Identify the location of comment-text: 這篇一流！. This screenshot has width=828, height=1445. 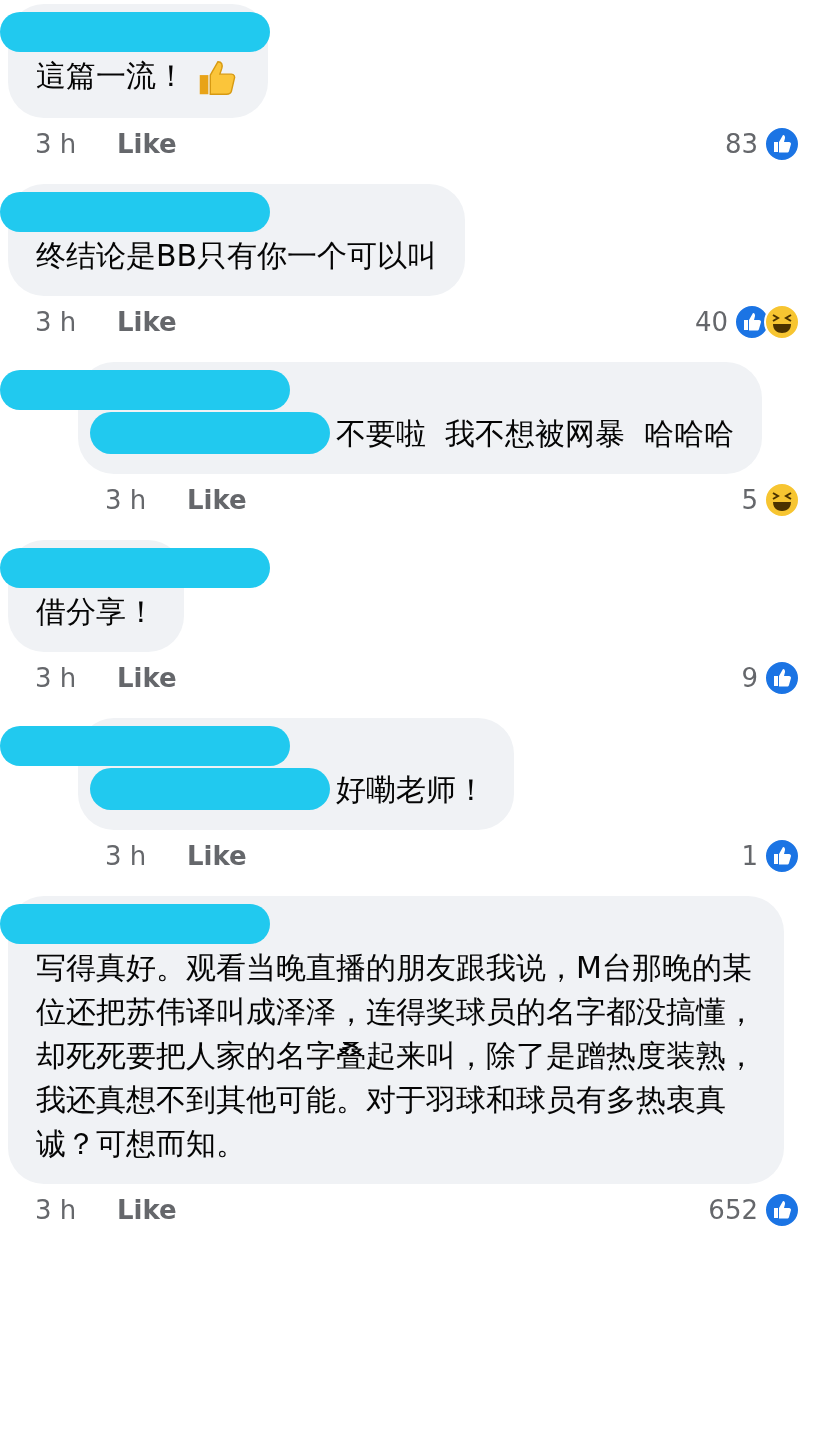
(111, 76).